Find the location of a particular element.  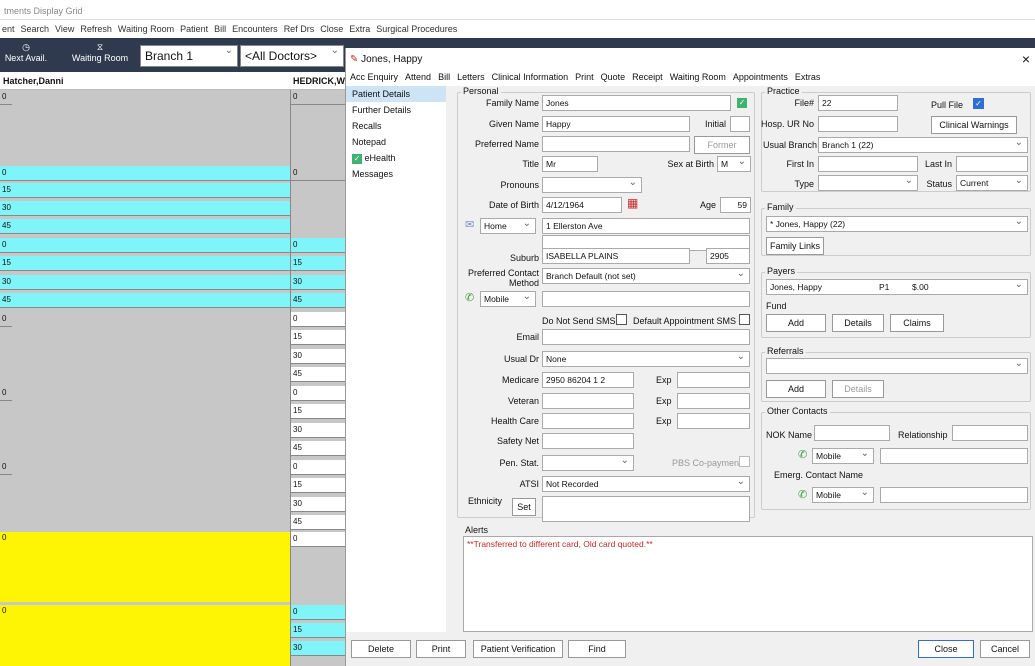

pbs-checkbox is located at coordinates (744, 461).